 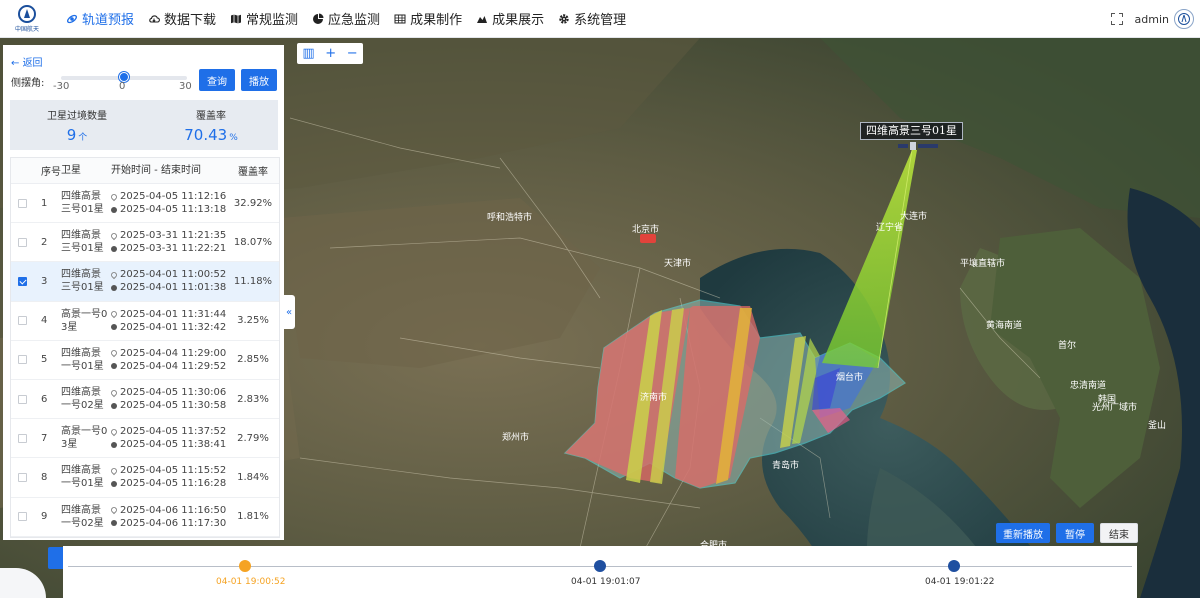 I want to click on nav-label: 系统管理, so click(x=600, y=20).